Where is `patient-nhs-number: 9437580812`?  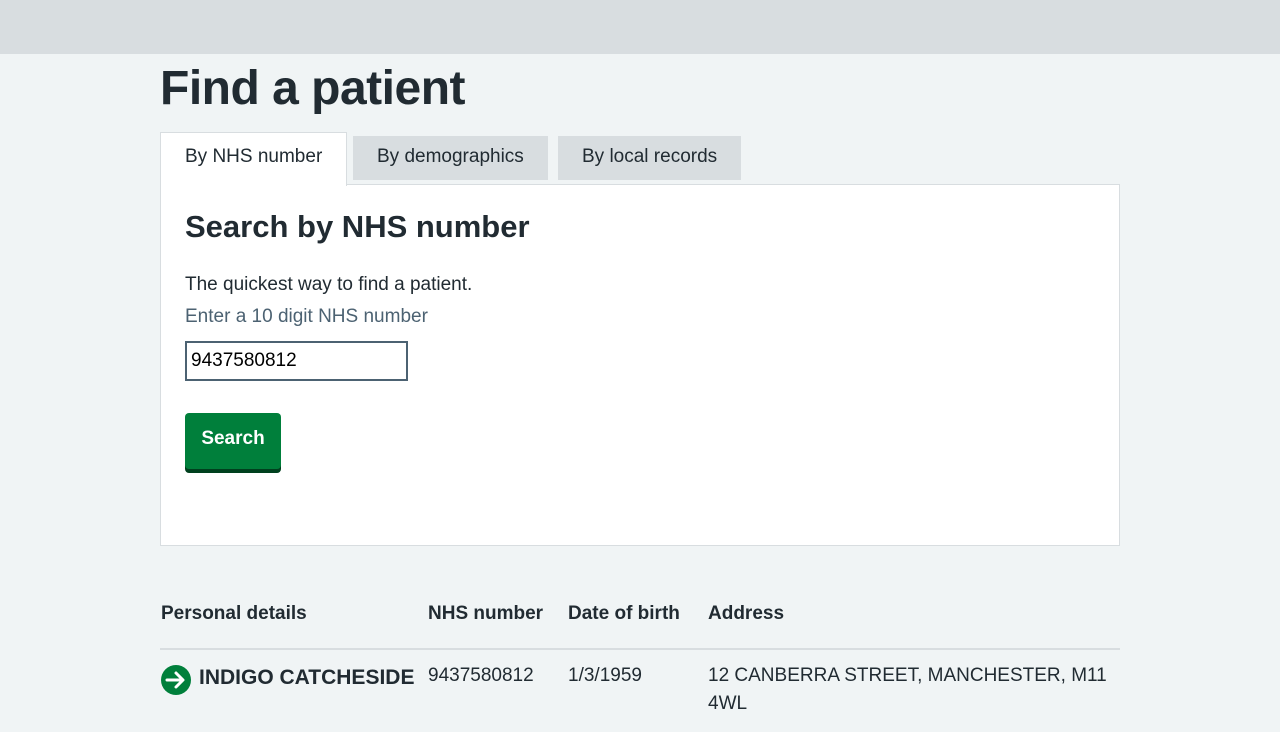 patient-nhs-number: 9437580812 is located at coordinates (481, 675).